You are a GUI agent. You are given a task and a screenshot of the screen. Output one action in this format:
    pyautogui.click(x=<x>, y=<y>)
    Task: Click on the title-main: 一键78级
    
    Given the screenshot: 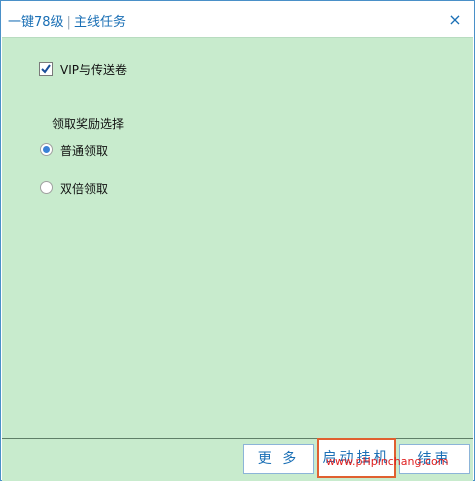 What is the action you would take?
    pyautogui.click(x=36, y=22)
    